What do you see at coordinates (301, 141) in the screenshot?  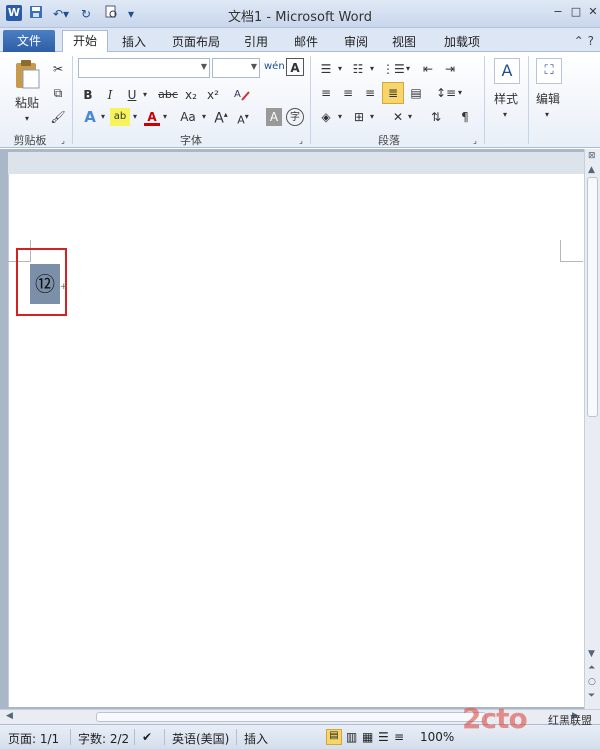 I see `font-launcher-icon: ⌟` at bounding box center [301, 141].